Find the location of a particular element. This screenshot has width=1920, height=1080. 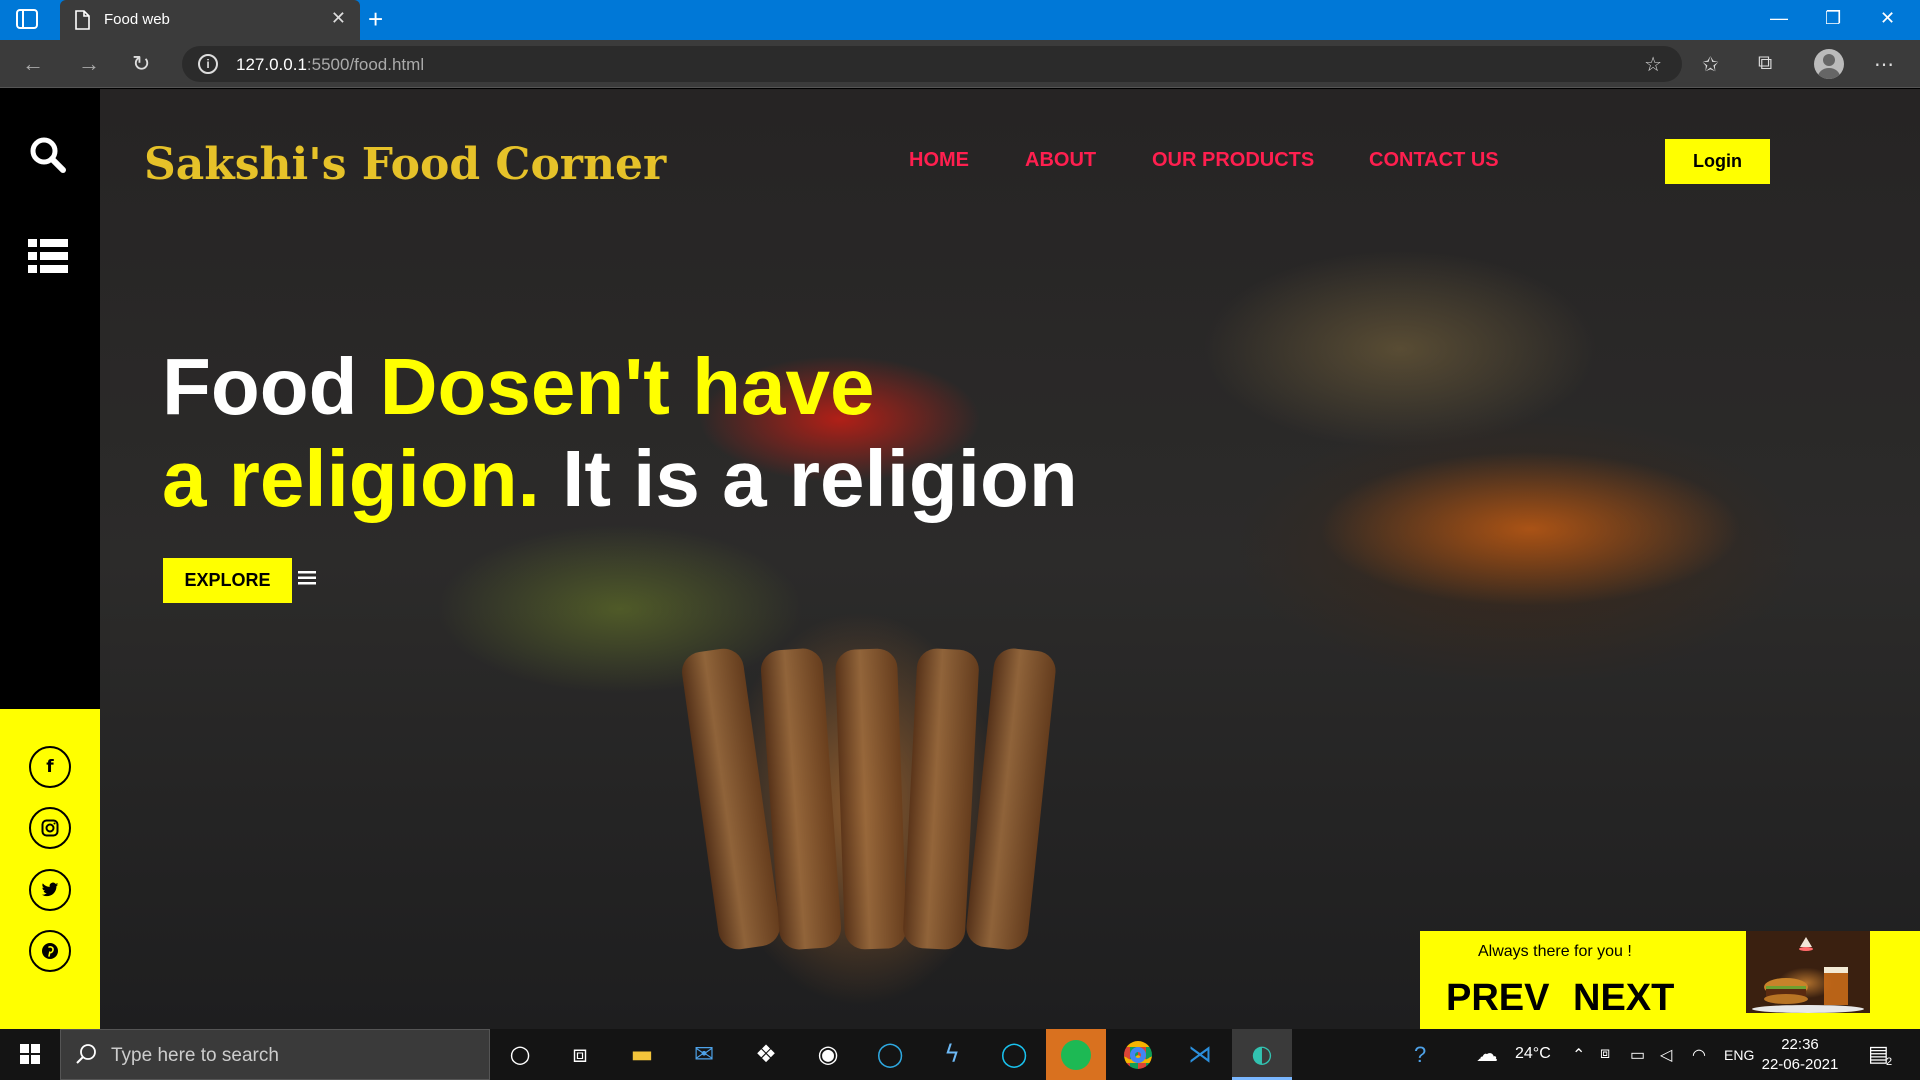

explore-button: EXPLORE is located at coordinates (227, 580).